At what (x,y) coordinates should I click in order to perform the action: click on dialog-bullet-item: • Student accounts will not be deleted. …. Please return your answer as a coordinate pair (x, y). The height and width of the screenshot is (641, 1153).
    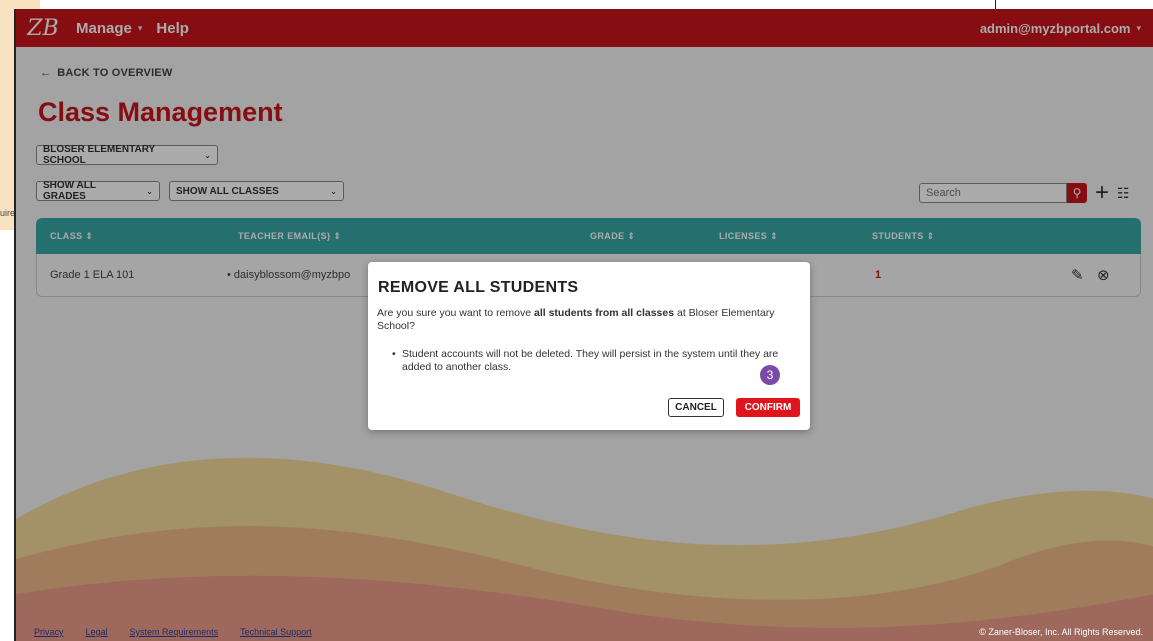
    Looking at the image, I should click on (592, 361).